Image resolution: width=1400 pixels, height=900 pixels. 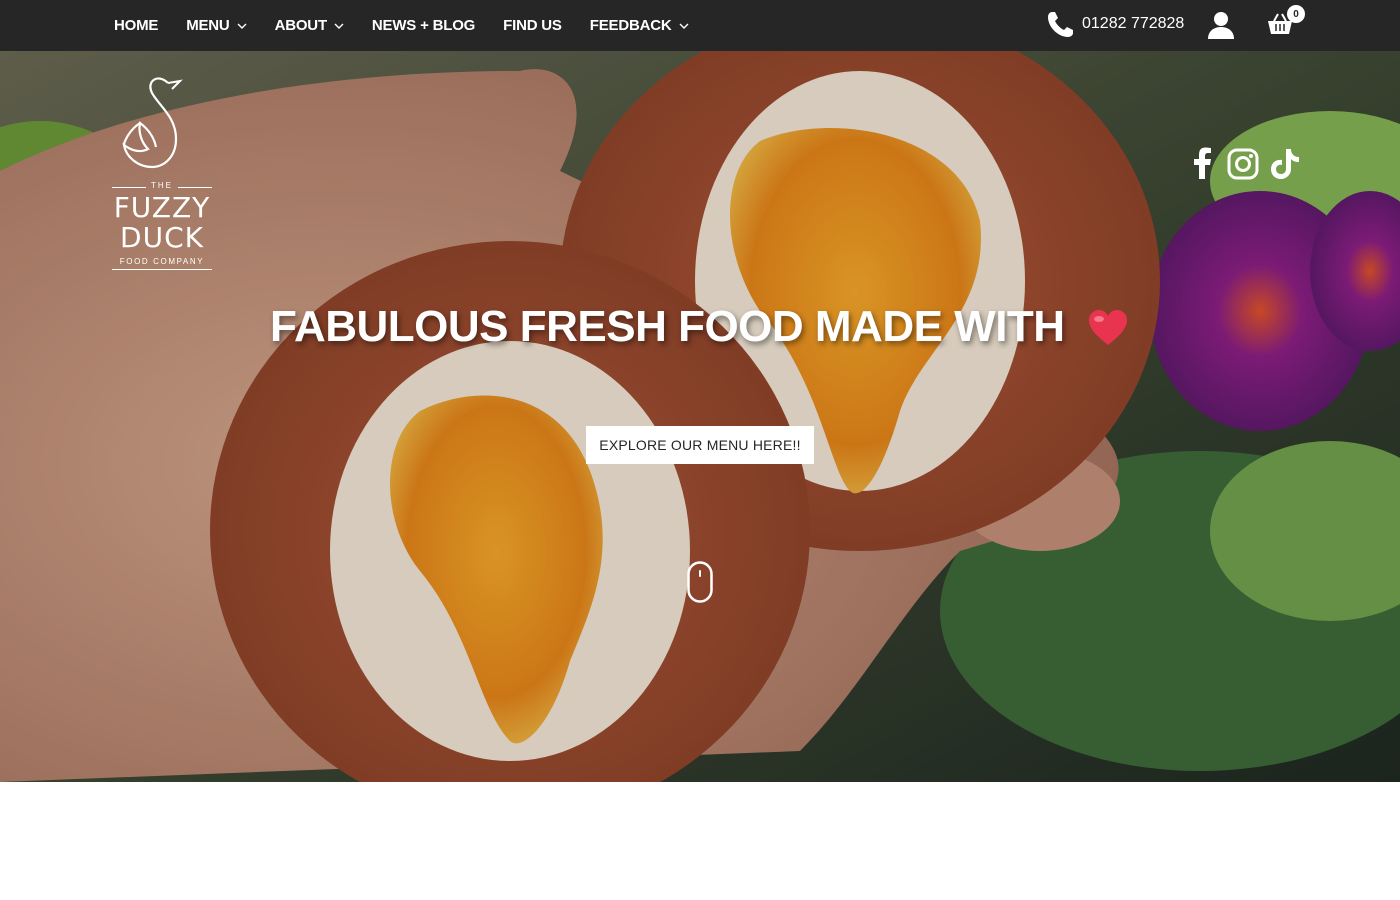 I want to click on nav-item-news-blog: NEWS + BLOG, so click(x=423, y=25).